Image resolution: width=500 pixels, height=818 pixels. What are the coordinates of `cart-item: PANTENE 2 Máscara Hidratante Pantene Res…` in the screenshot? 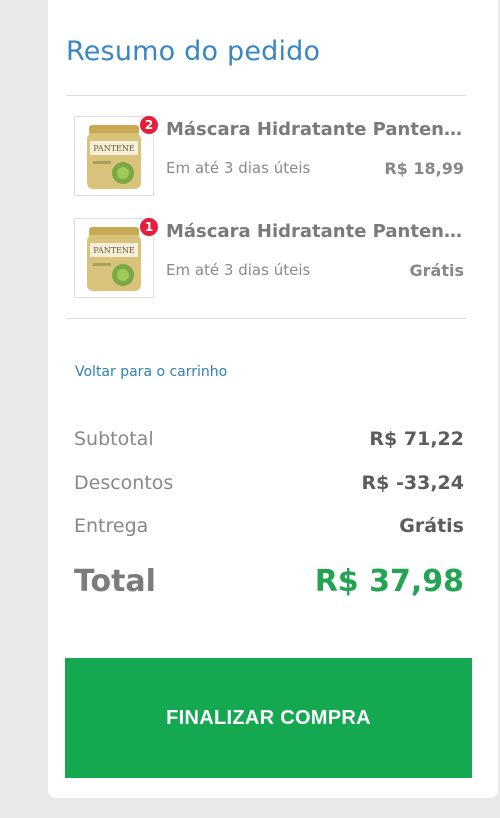 It's located at (270, 157).